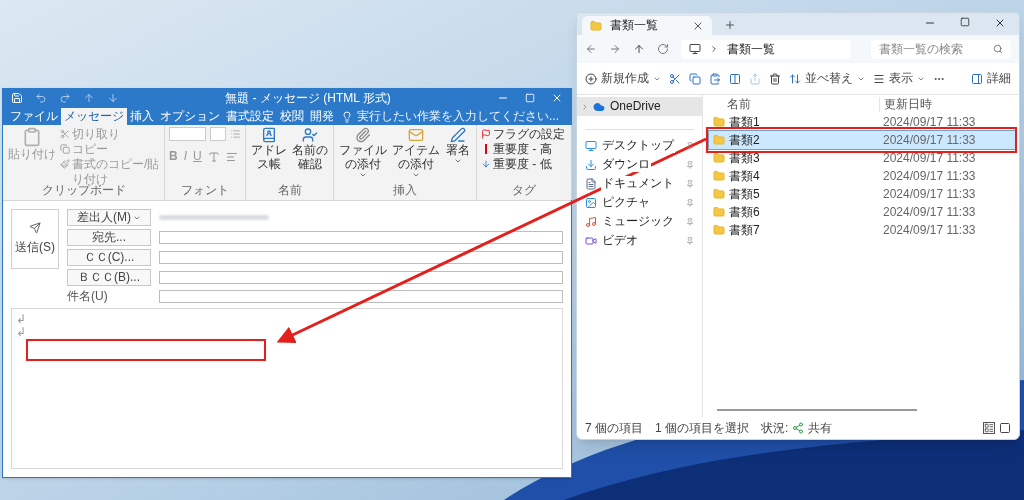 The width and height of the screenshot is (1024, 500). I want to click on navigation-item: OneDrive, so click(639, 106).